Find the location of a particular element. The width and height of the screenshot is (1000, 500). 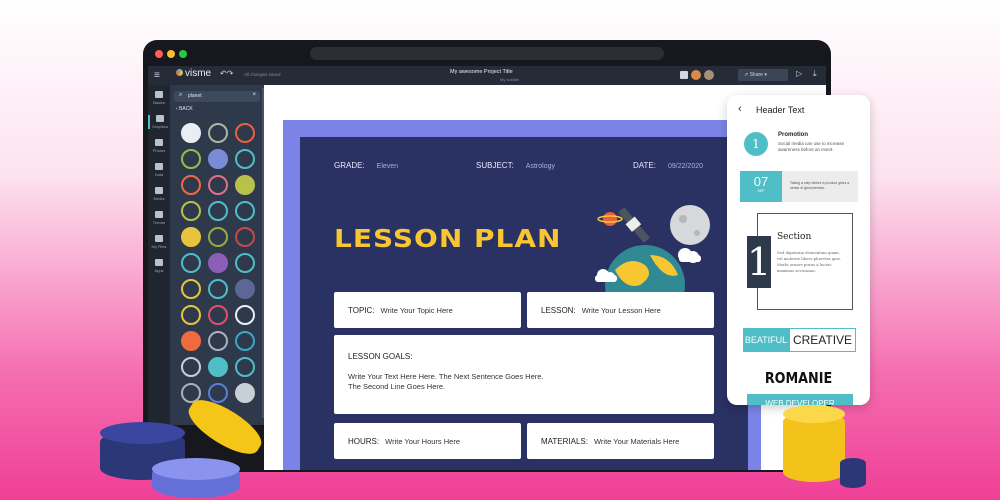

grade-field: GRADE: Eleven is located at coordinates (366, 165).